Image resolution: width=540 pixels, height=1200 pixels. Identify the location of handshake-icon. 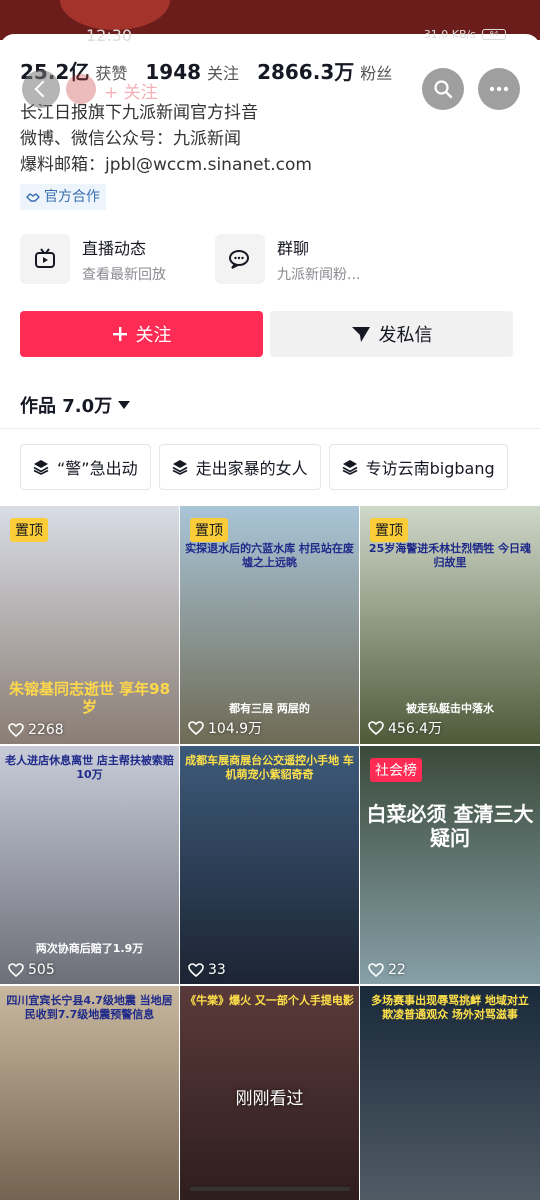
(33, 197).